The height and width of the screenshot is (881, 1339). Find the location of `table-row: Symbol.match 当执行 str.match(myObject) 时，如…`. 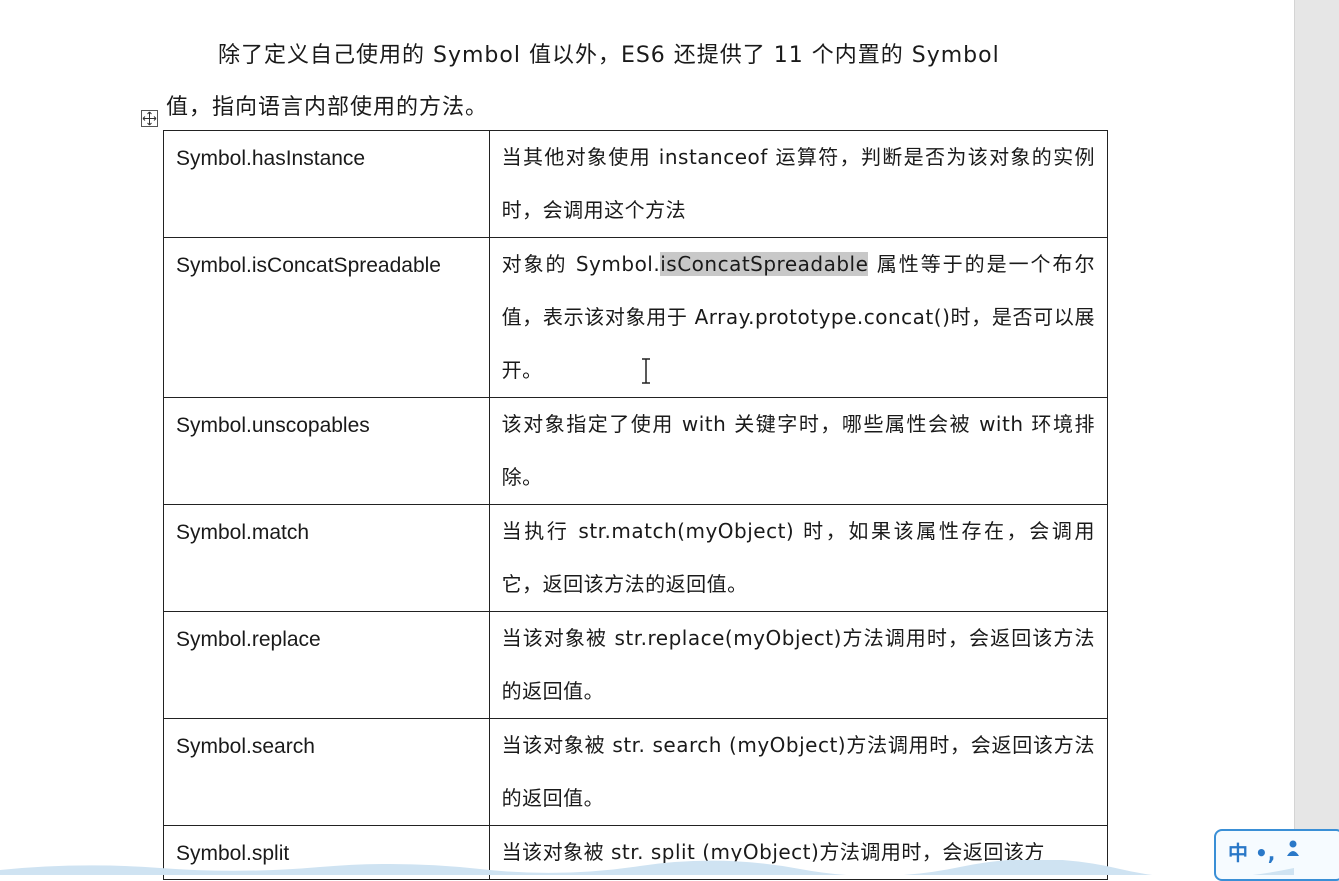

table-row: Symbol.match 当执行 str.match(myObject) 时，如… is located at coordinates (636, 558).